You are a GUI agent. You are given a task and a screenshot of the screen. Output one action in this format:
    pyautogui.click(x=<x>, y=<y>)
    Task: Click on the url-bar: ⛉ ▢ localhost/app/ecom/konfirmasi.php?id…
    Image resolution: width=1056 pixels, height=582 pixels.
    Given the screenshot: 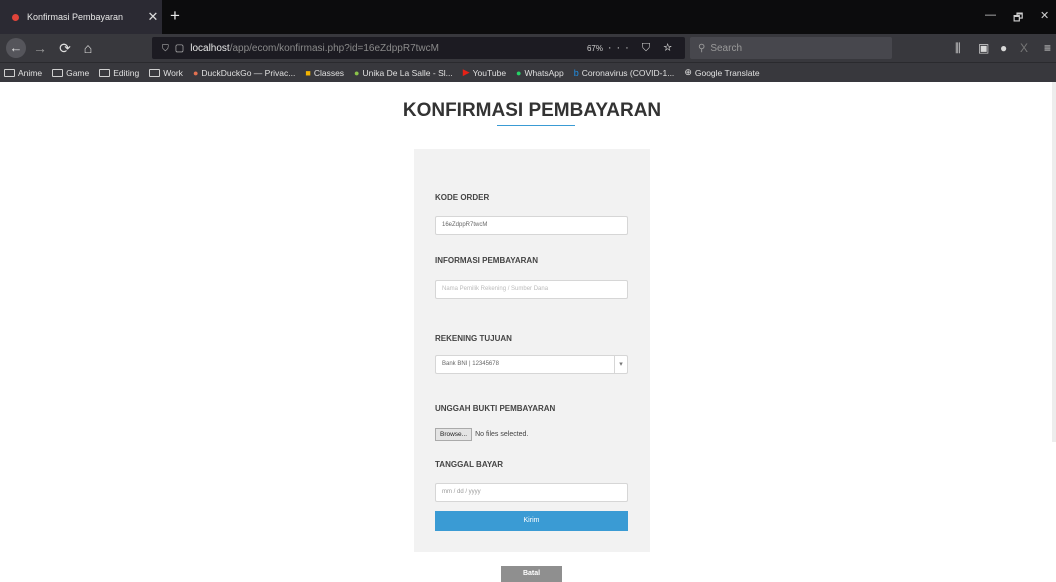 What is the action you would take?
    pyautogui.click(x=418, y=48)
    